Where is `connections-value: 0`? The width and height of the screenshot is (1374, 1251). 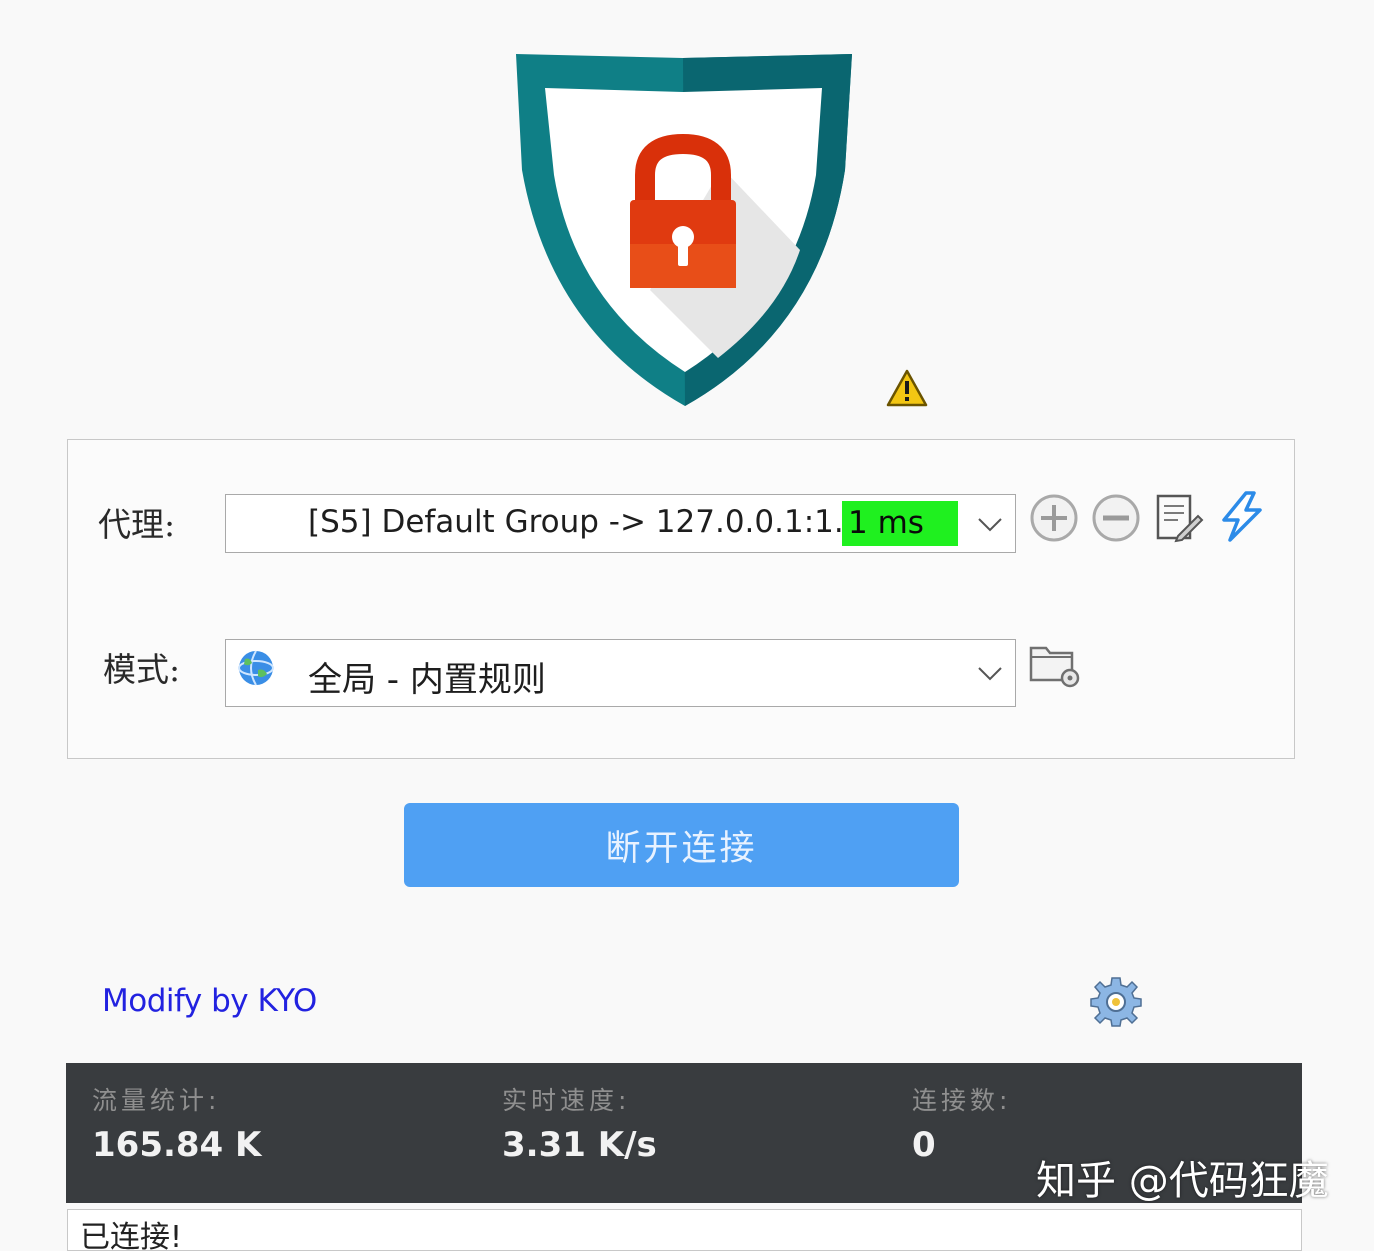
connections-value: 0 is located at coordinates (924, 1145).